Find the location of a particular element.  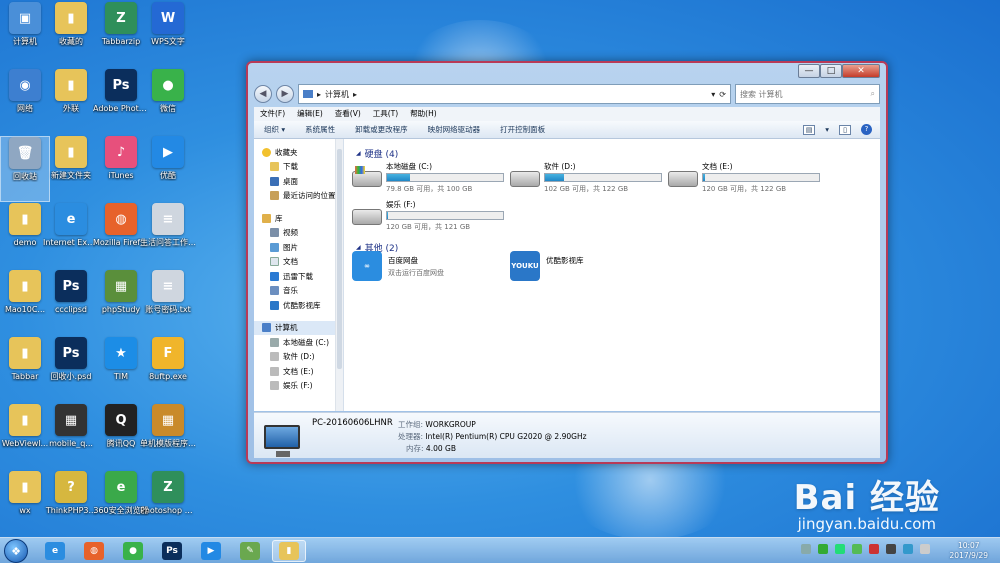

sidebar-scrollbar is located at coordinates (339, 275).